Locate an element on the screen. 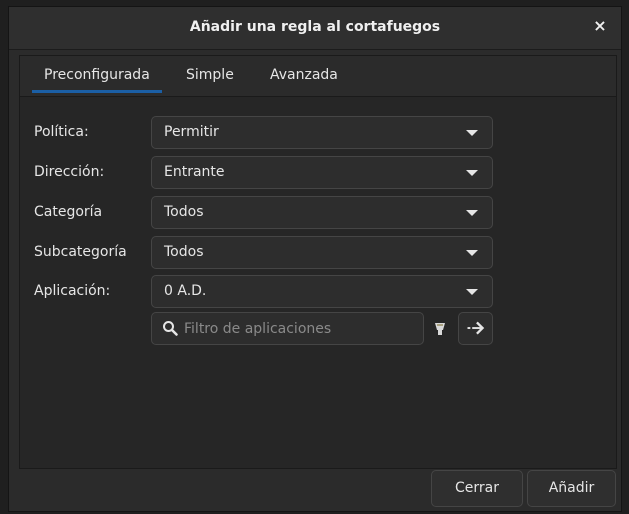 Image resolution: width=629 pixels, height=514 pixels. policy-select: Permitir is located at coordinates (322, 132).